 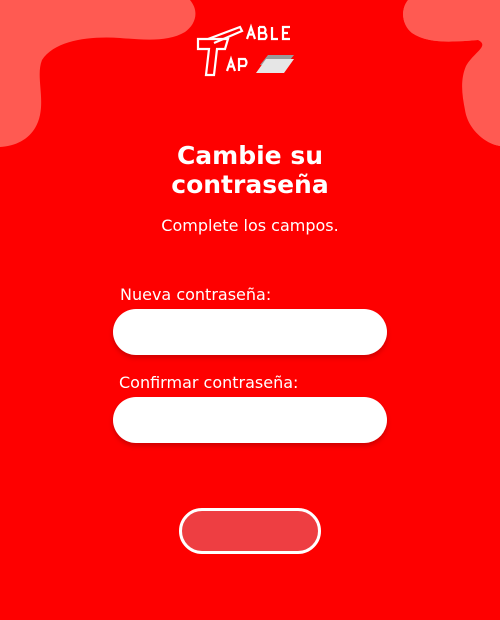 What do you see at coordinates (250, 225) in the screenshot?
I see `page-subtitle: Complete los campos.` at bounding box center [250, 225].